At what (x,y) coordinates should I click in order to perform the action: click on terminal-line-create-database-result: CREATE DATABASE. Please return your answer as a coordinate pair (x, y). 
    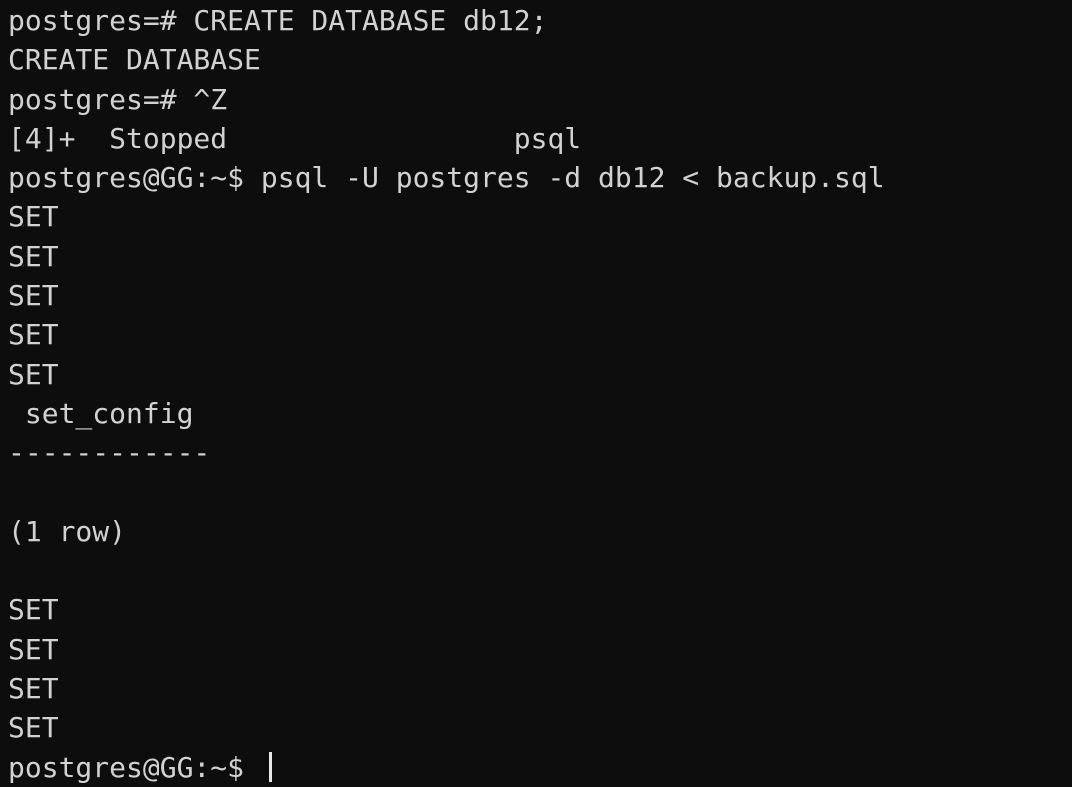
    Looking at the image, I should click on (134, 60).